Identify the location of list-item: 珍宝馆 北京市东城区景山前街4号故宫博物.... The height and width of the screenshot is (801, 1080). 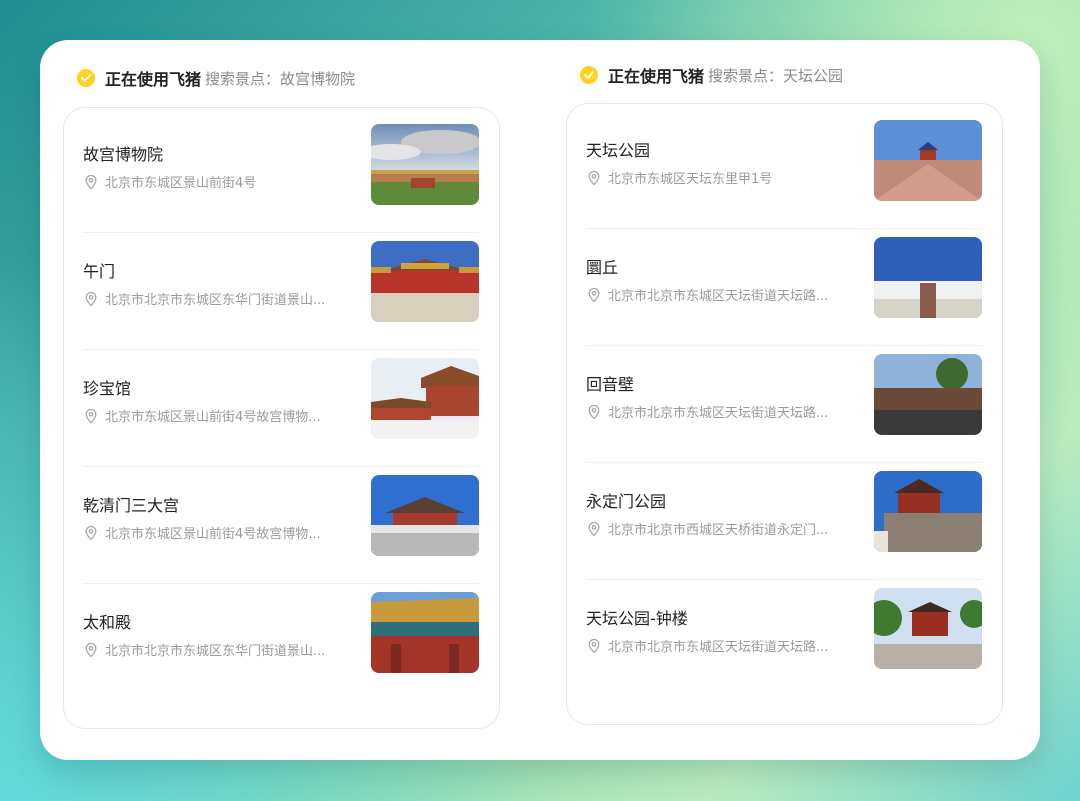
(281, 408).